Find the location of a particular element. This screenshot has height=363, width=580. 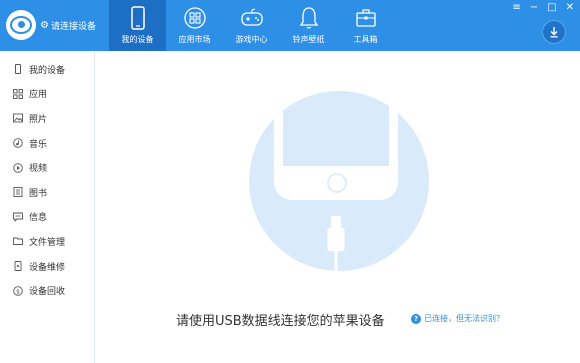

menu-icon: ≡ is located at coordinates (516, 8).